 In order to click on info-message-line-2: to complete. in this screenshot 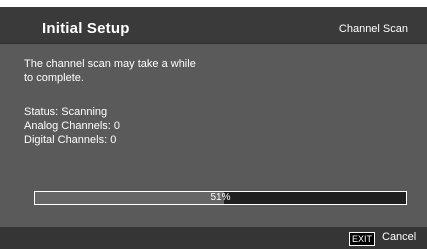, I will do `click(54, 78)`.